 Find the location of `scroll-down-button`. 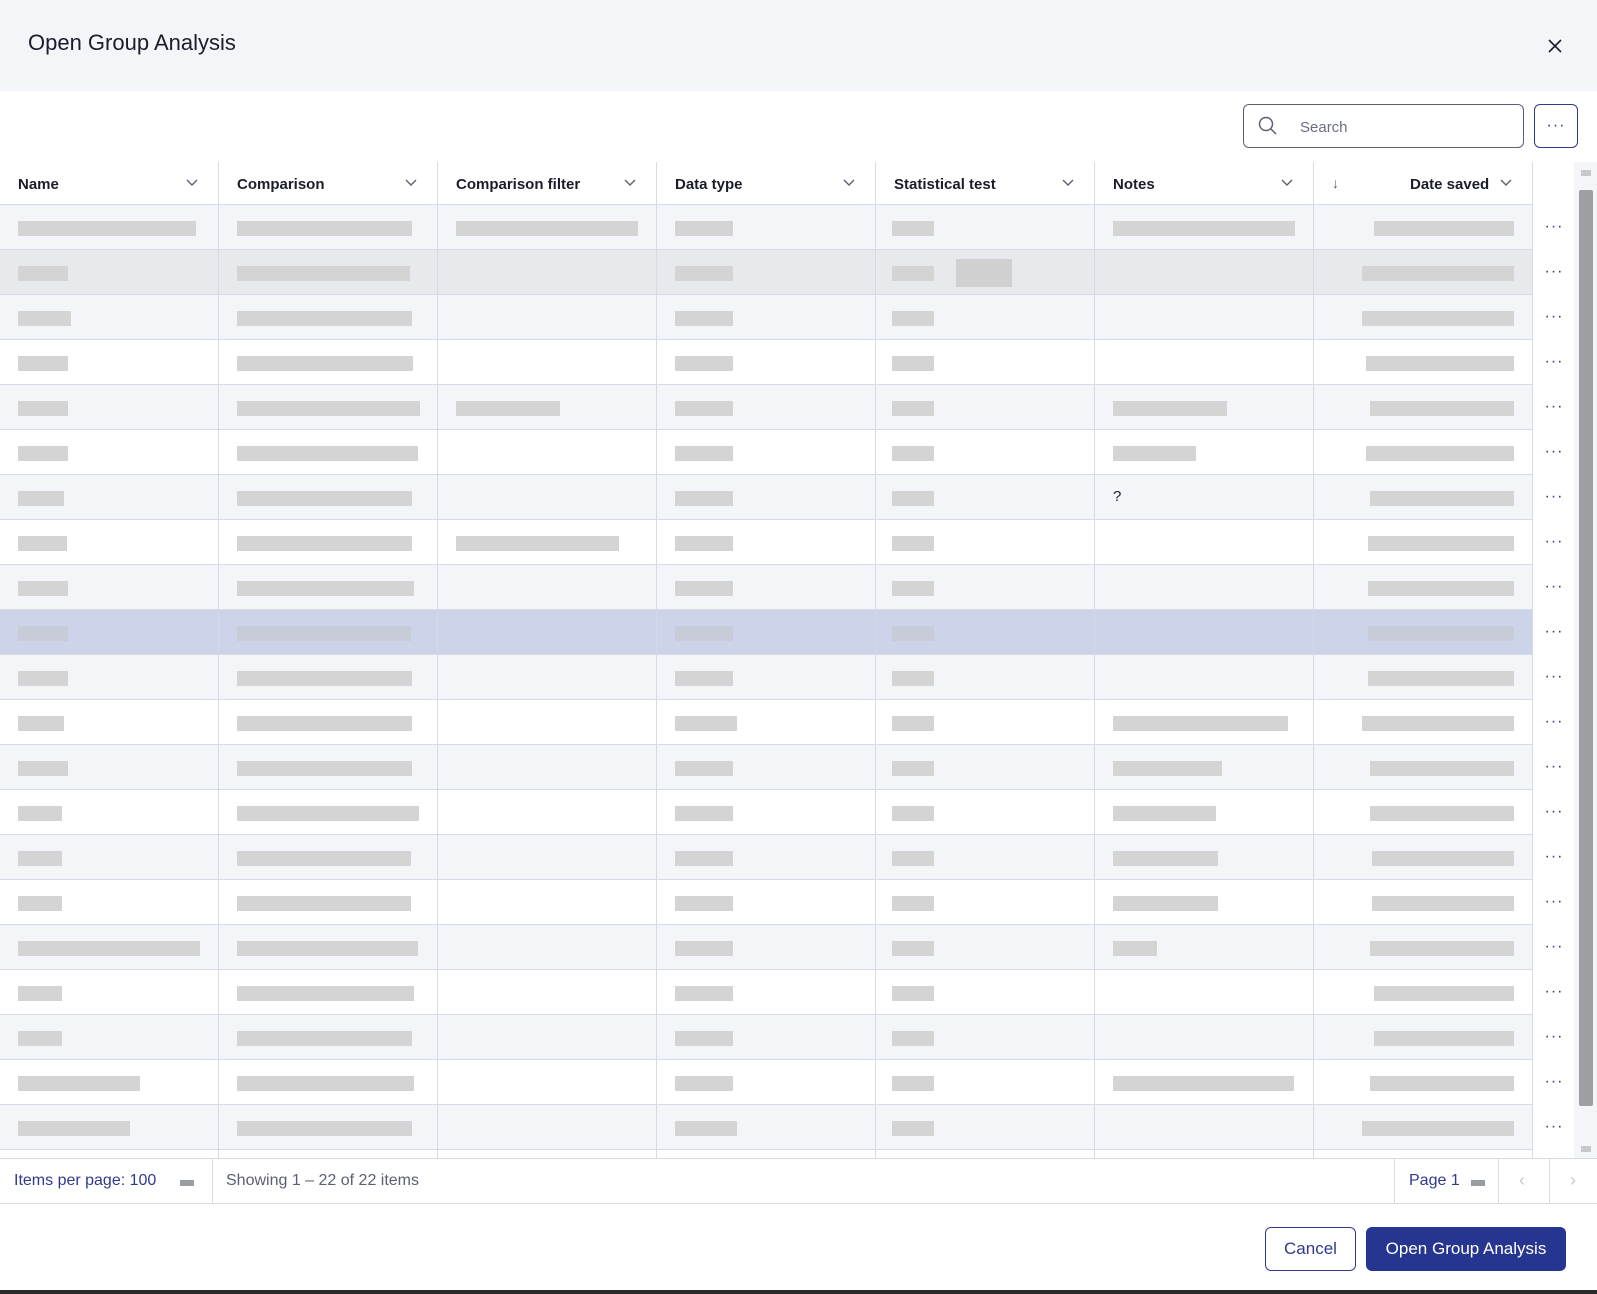

scroll-down-button is located at coordinates (1586, 1149).